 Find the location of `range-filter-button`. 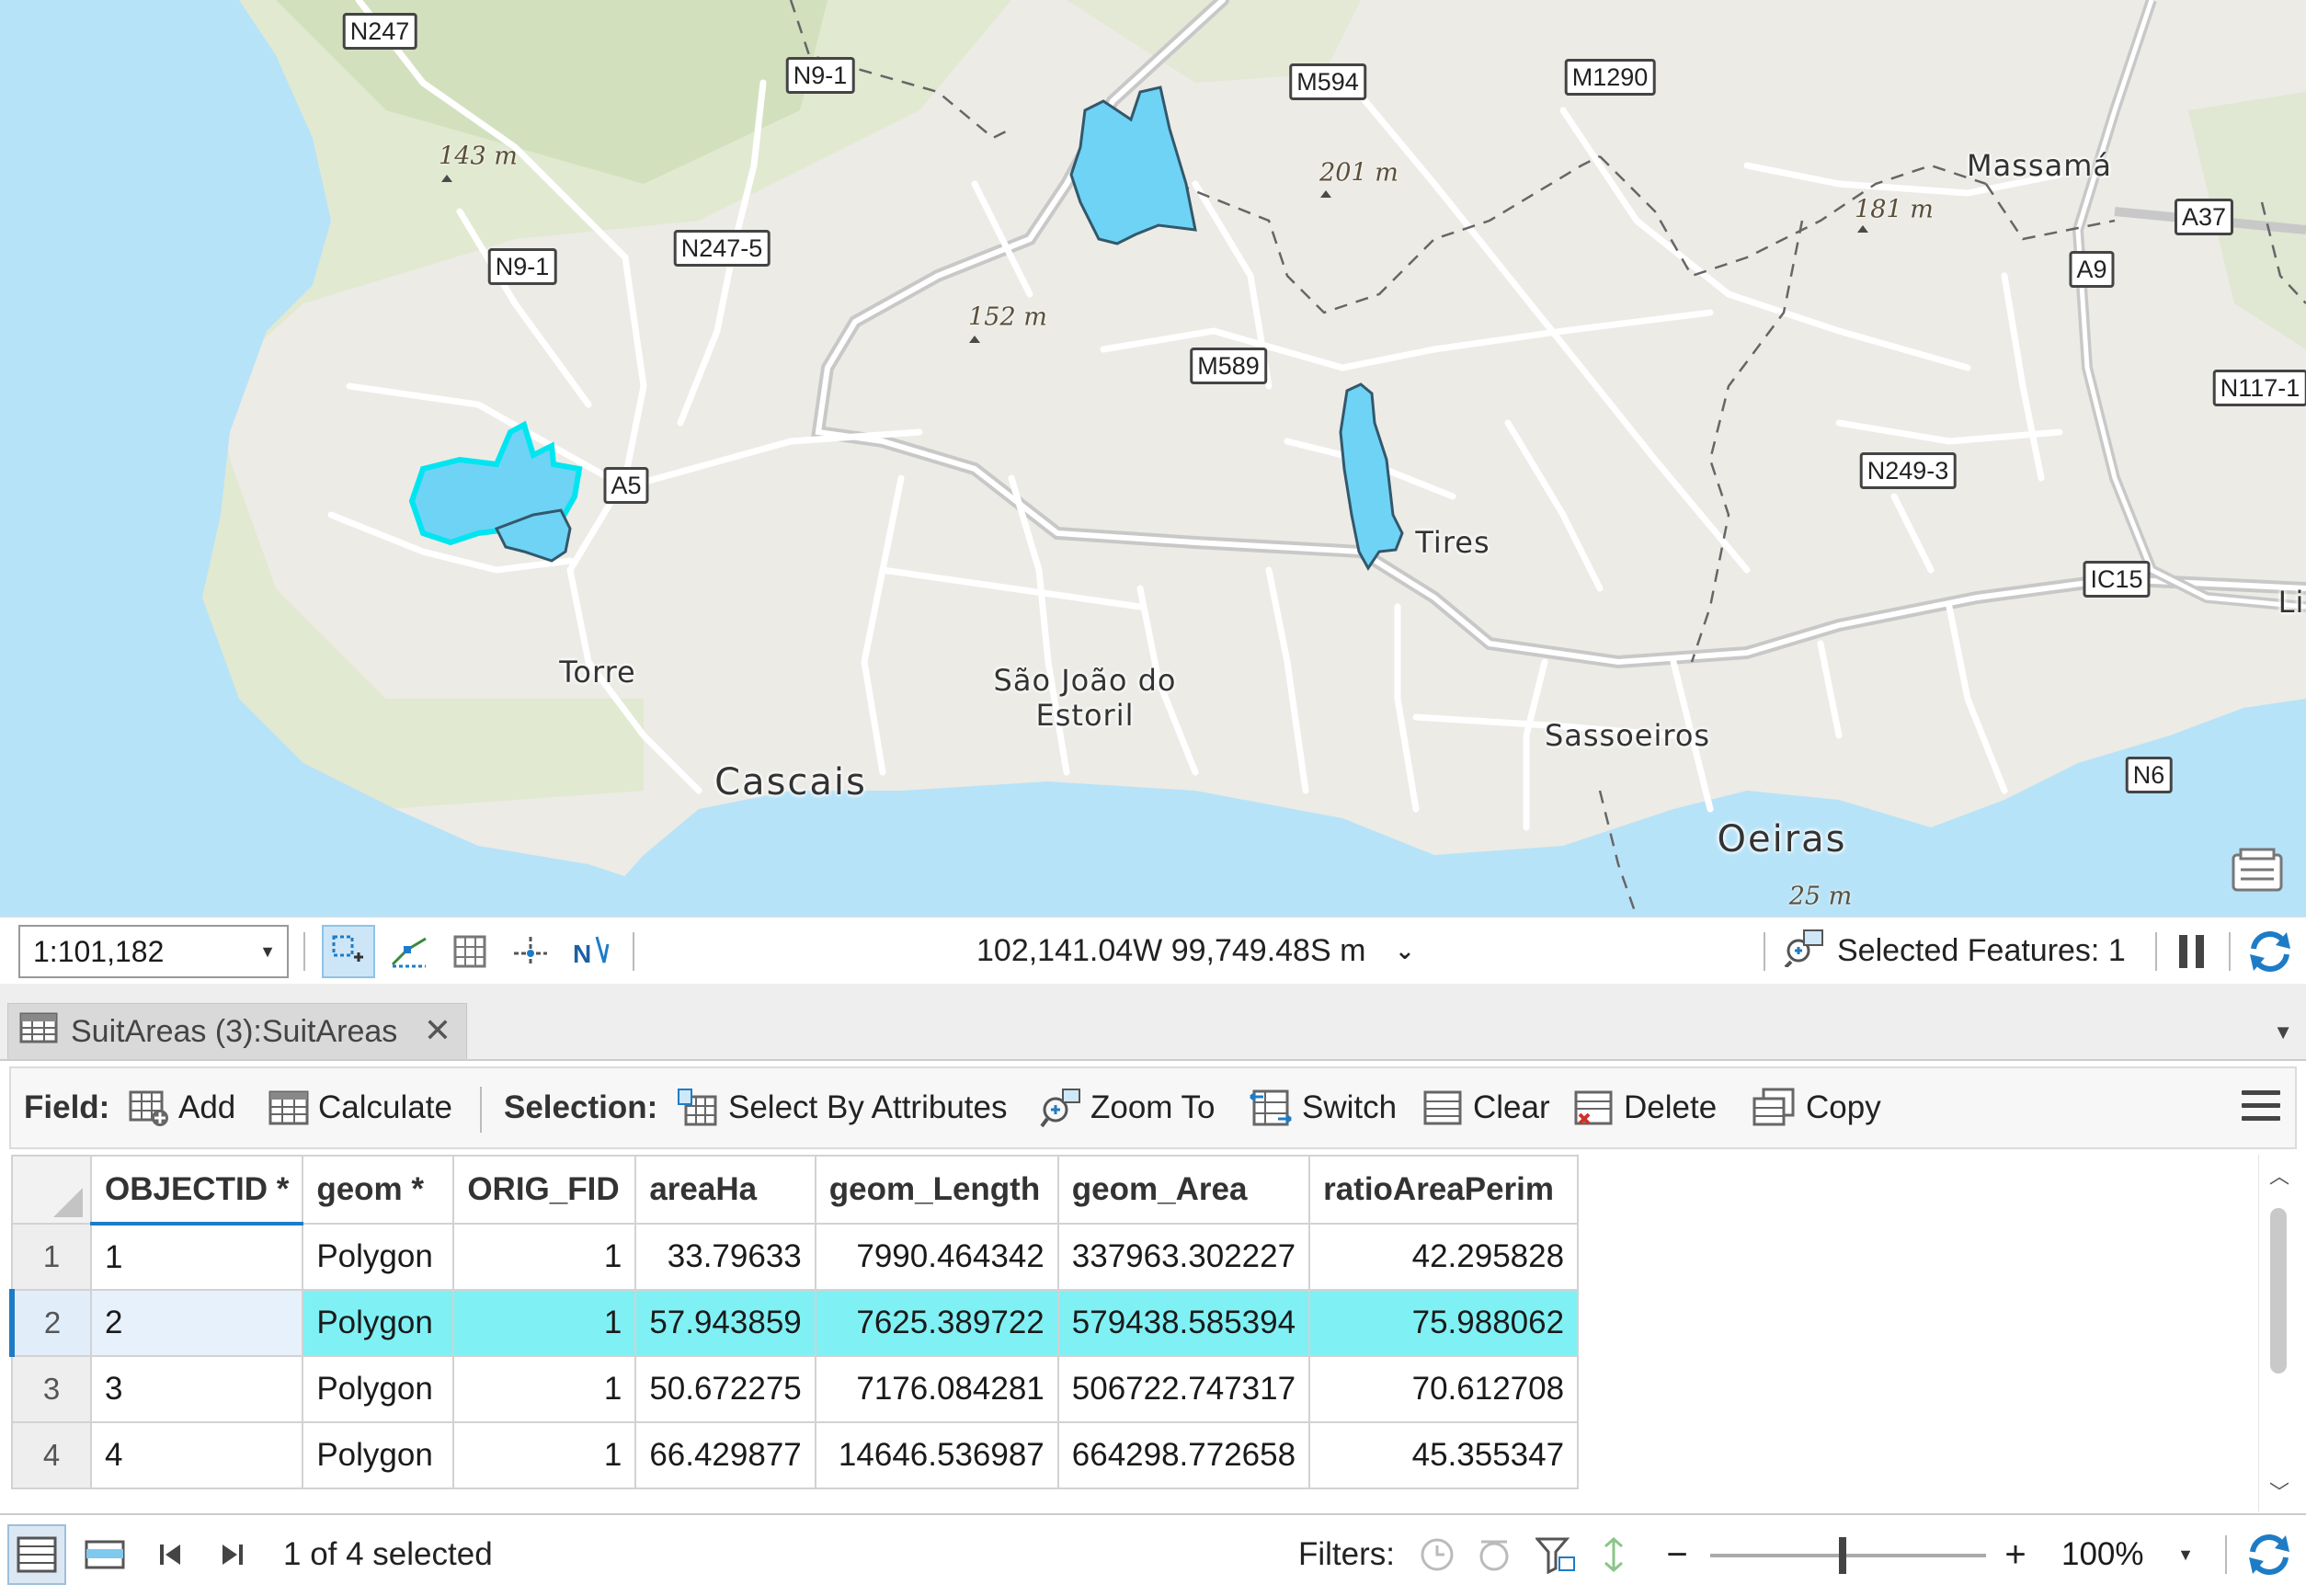

range-filter-button is located at coordinates (1494, 1554).